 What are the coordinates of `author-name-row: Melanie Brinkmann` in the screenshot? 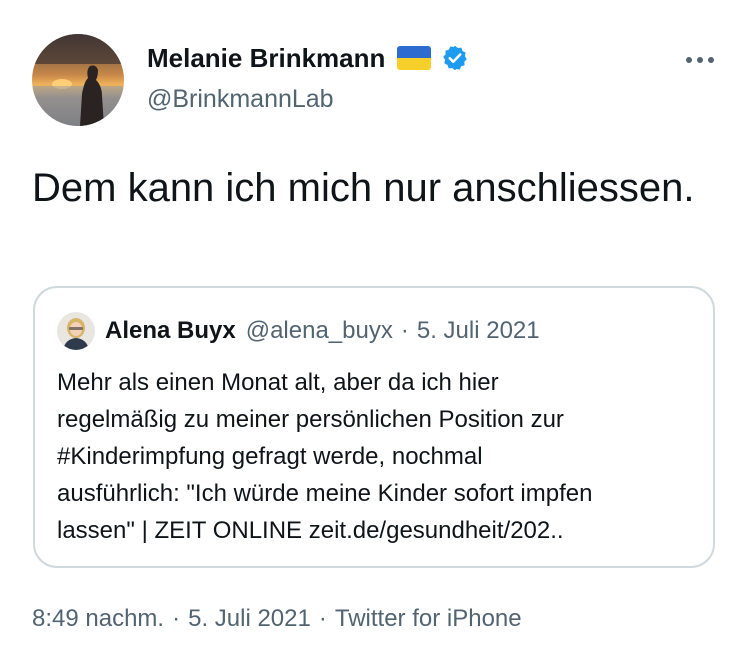 It's located at (308, 58).